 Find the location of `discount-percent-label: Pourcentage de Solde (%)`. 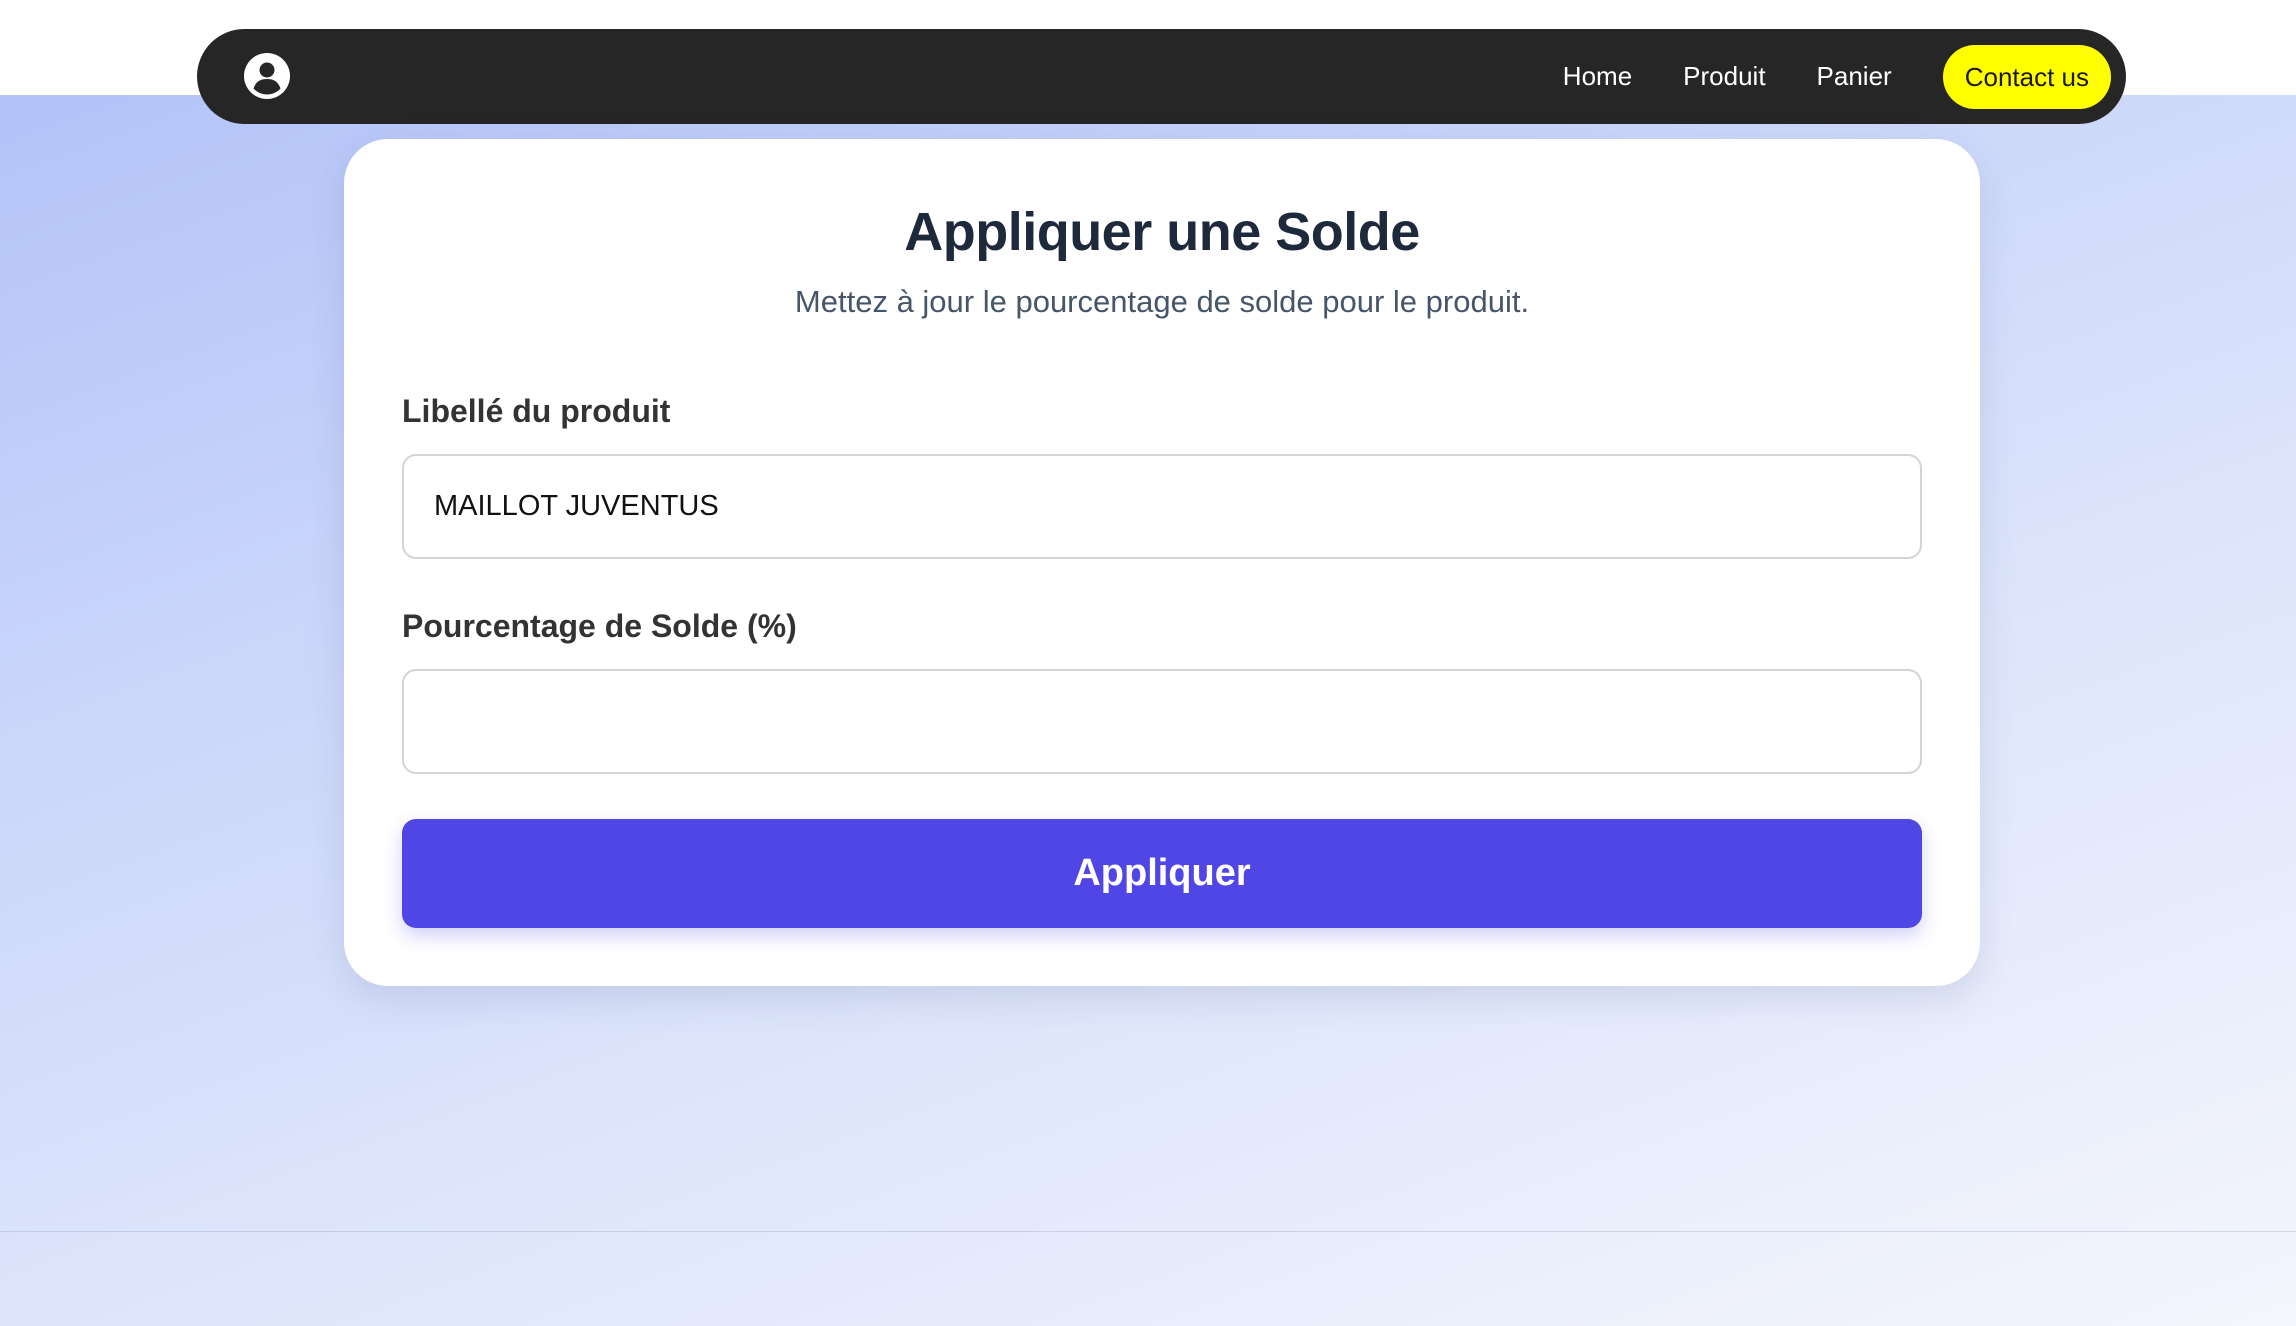

discount-percent-label: Pourcentage de Solde (%) is located at coordinates (599, 626).